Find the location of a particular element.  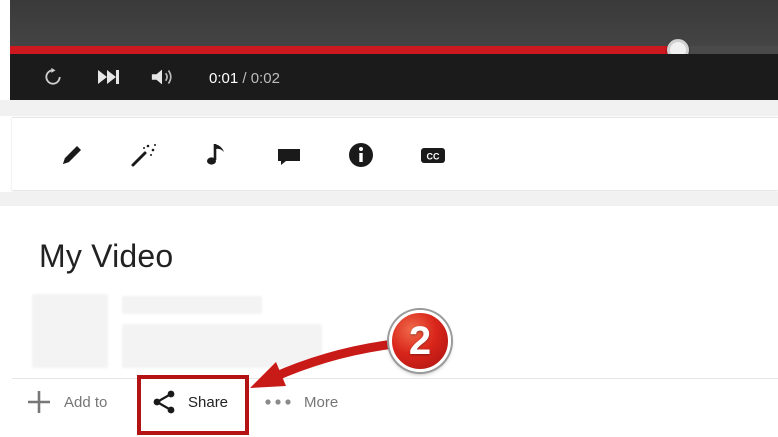

channel-avatar is located at coordinates (70, 331).